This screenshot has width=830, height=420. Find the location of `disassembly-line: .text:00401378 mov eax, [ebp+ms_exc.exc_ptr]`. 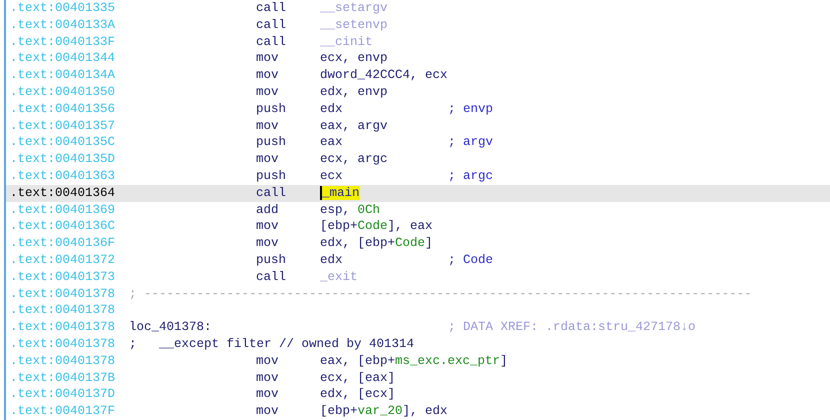

disassembly-line: .text:00401378 mov eax, [ebp+ms_exc.exc_ptr] is located at coordinates (418, 361).